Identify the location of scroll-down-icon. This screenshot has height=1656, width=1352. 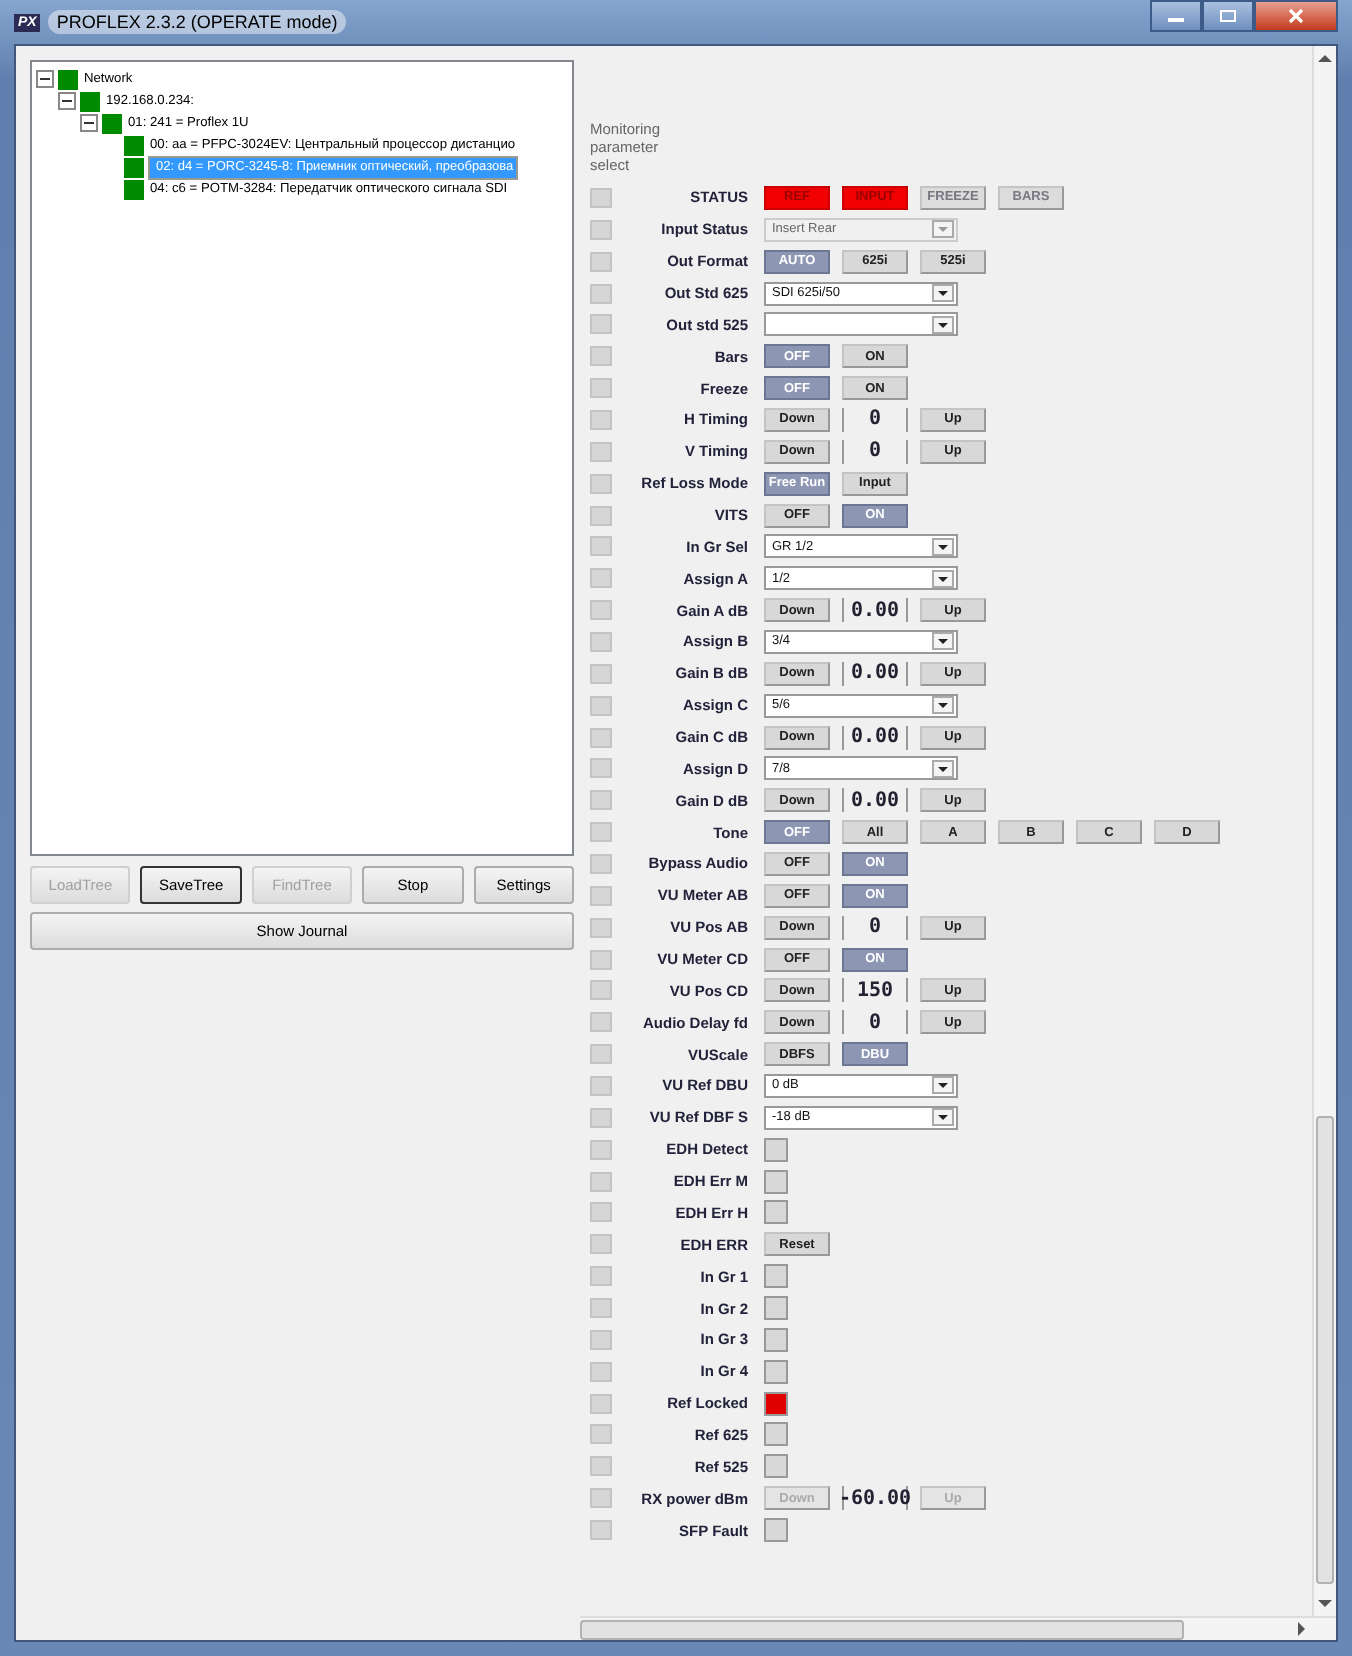
(1325, 1603).